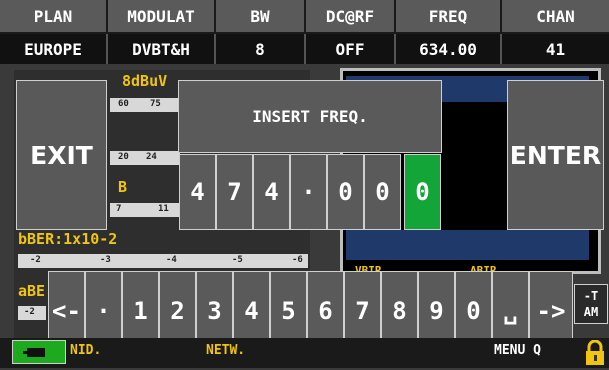 The image size is (609, 370). Describe the element at coordinates (449, 49) in the screenshot. I see `freq-value: 634.00` at that location.